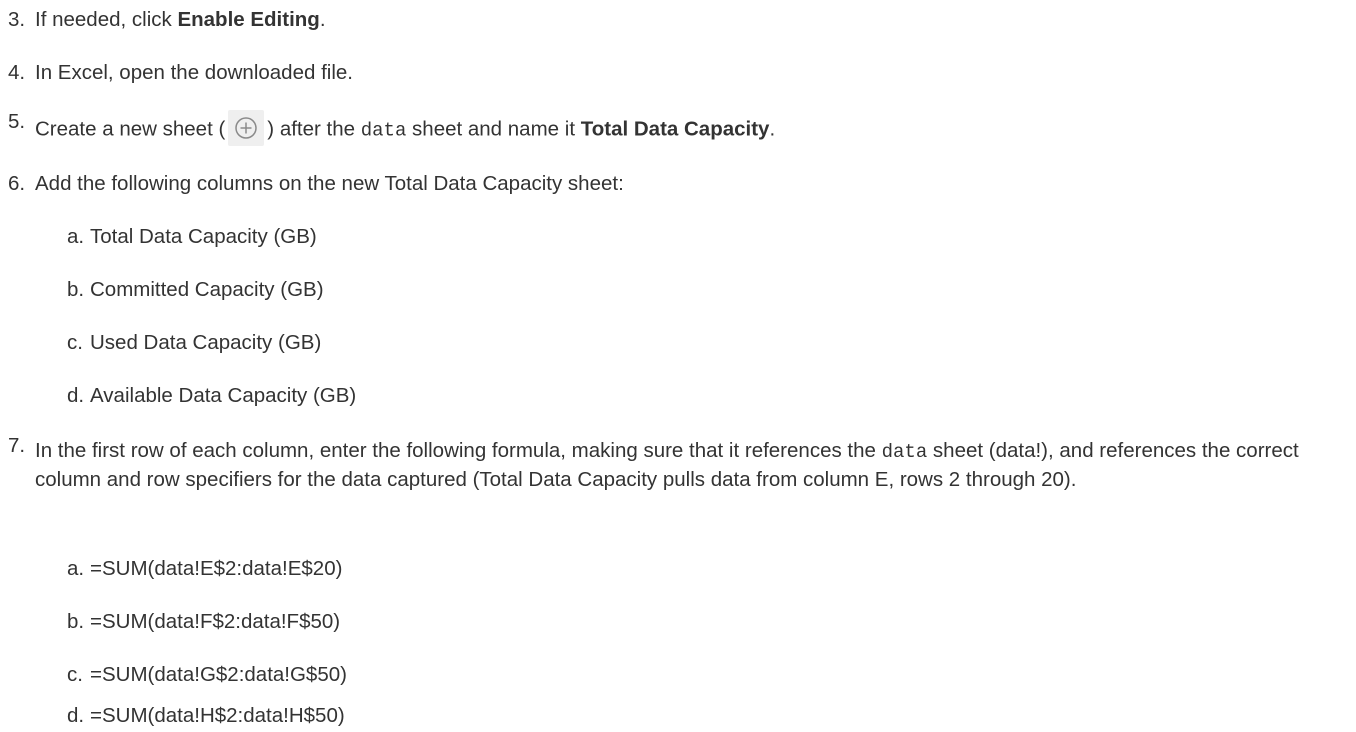 The height and width of the screenshot is (732, 1356). I want to click on formula-text: =SUM(data!G$2:data!G$50), so click(218, 674).